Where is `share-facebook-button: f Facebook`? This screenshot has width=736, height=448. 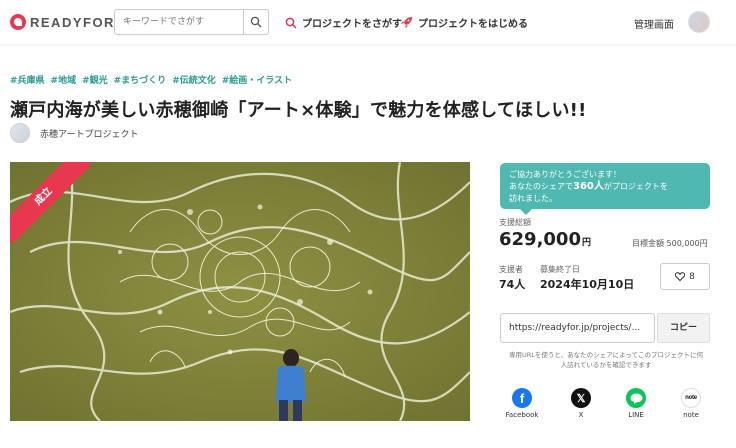 share-facebook-button: f Facebook is located at coordinates (522, 403).